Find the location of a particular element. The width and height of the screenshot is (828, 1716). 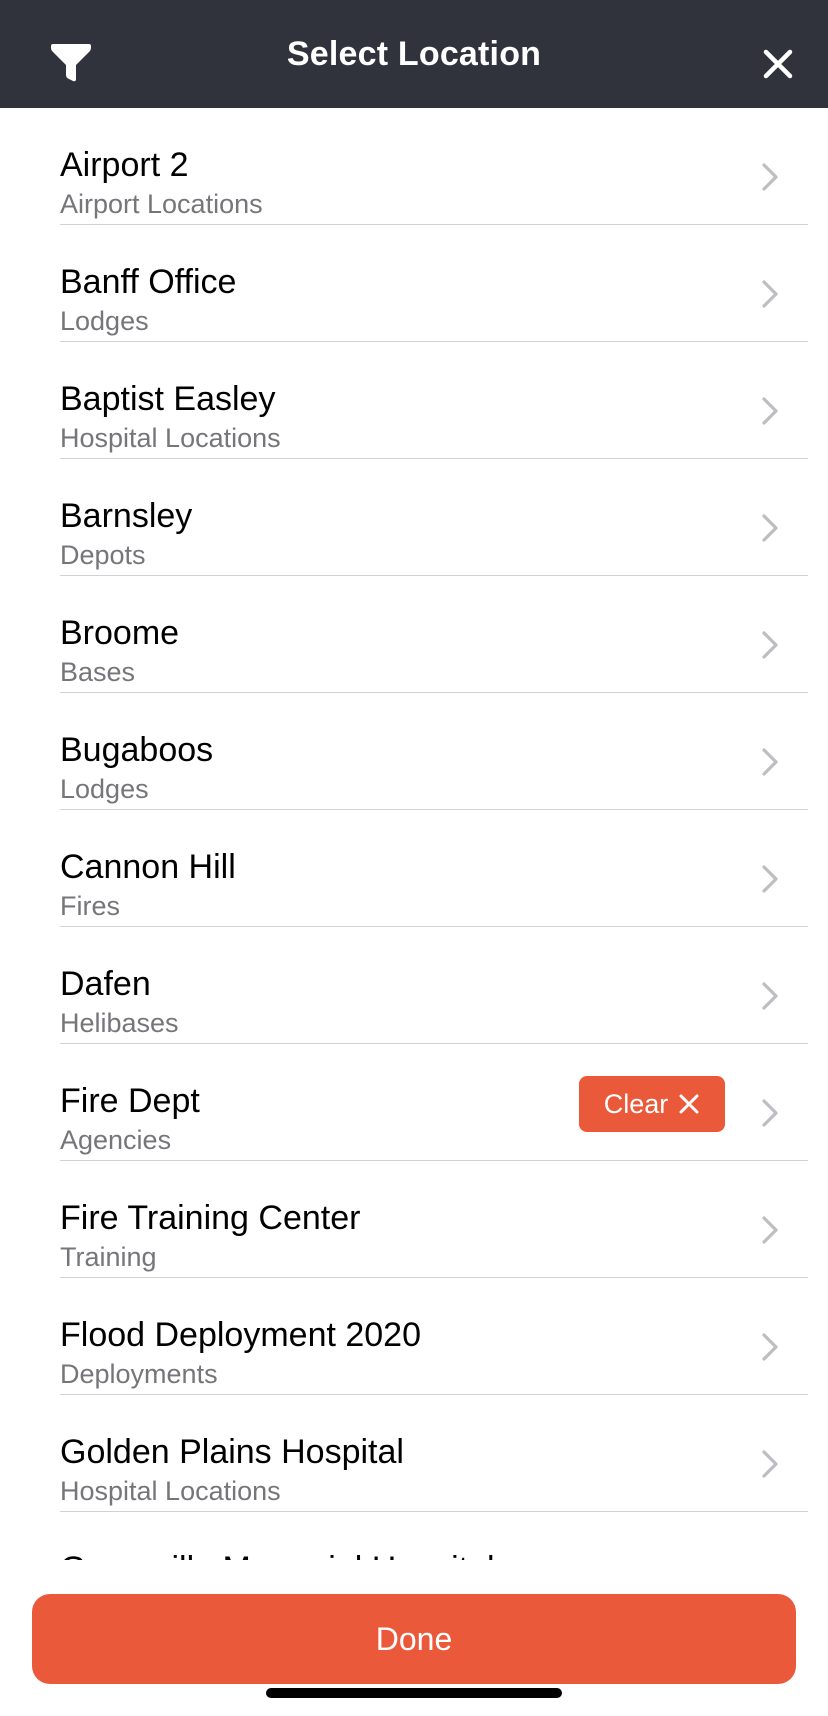

location-row: Flood Deployment 2020 Deployments is located at coordinates (434, 1336).